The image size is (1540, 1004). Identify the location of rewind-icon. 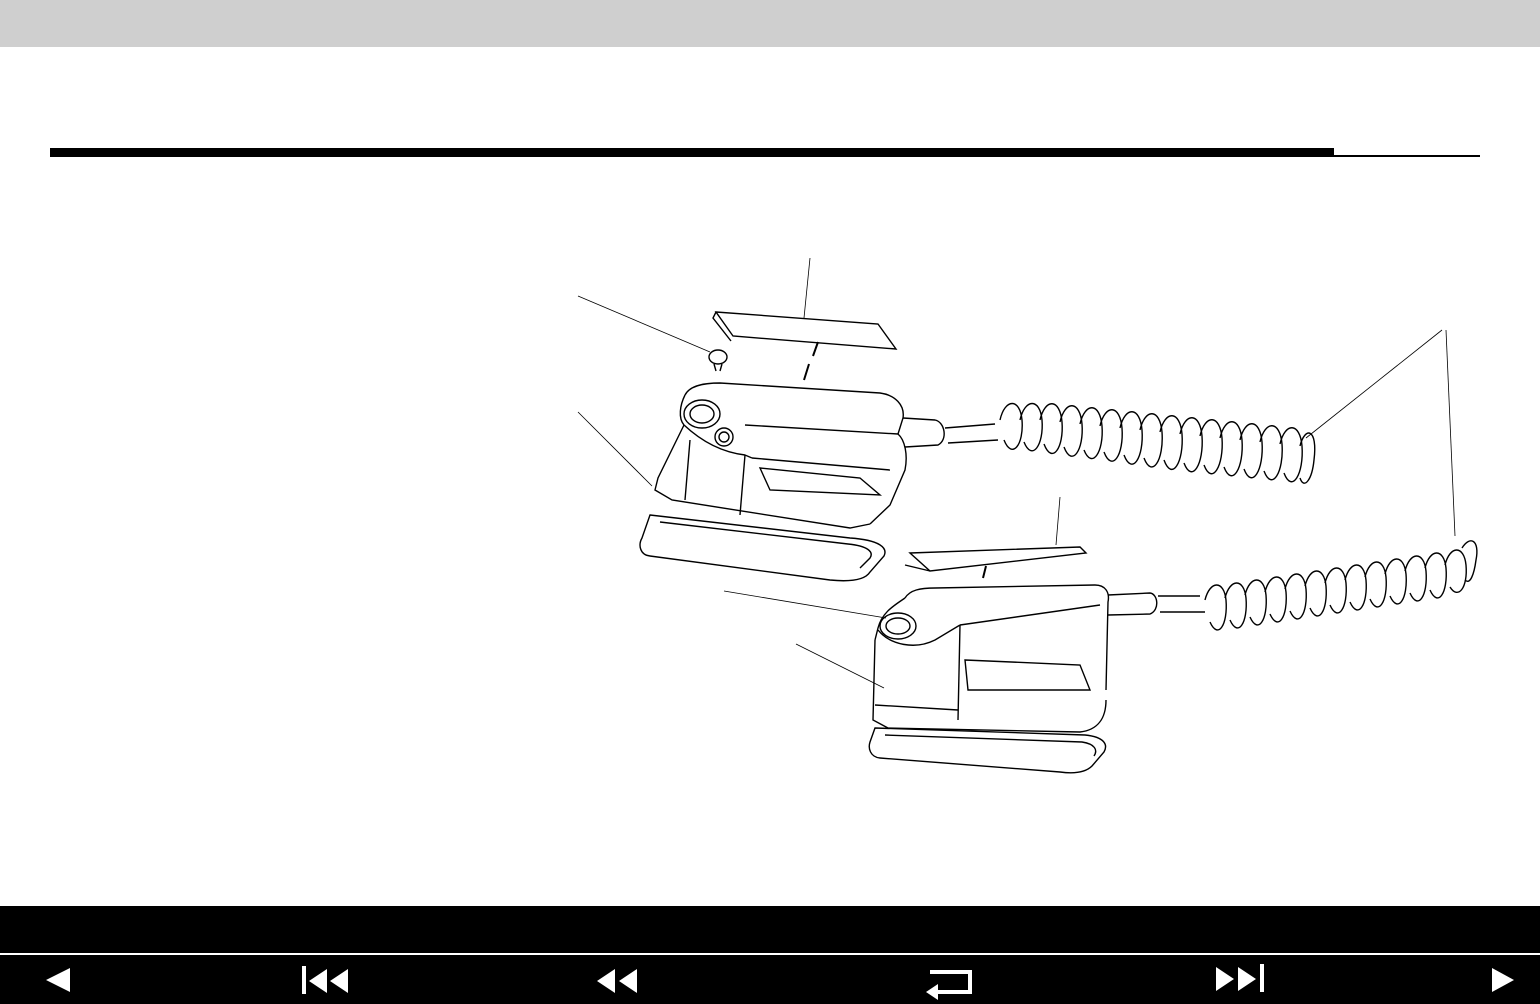
(617, 981).